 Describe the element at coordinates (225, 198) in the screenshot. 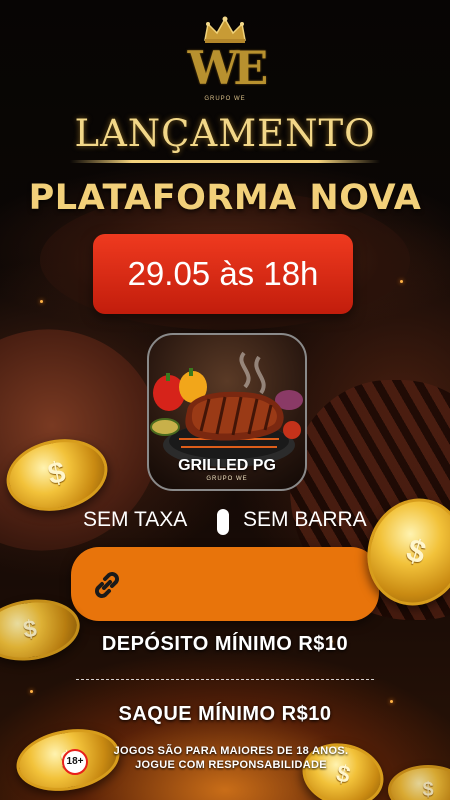

I see `platform-title: PLATAFORMA NOVA` at that location.